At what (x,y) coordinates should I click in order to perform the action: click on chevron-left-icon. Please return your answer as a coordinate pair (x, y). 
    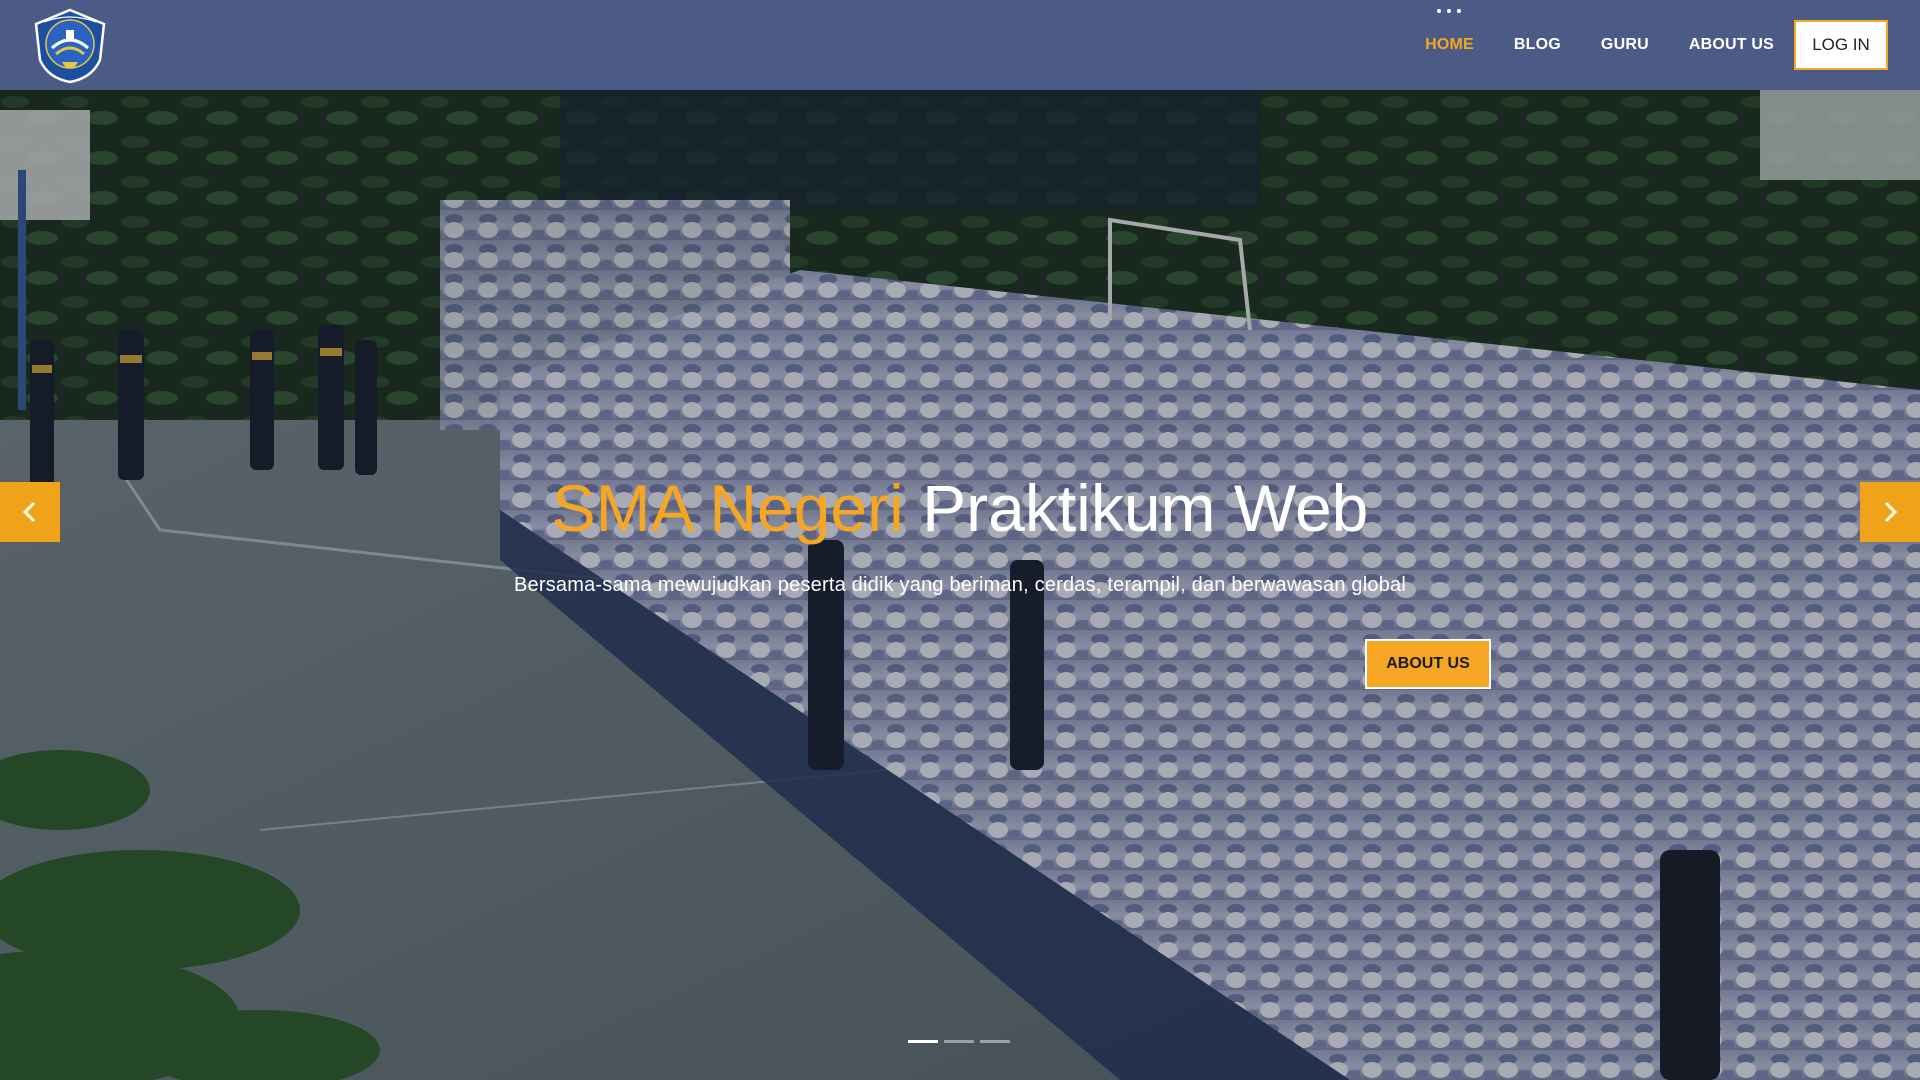
    Looking at the image, I should click on (29, 512).